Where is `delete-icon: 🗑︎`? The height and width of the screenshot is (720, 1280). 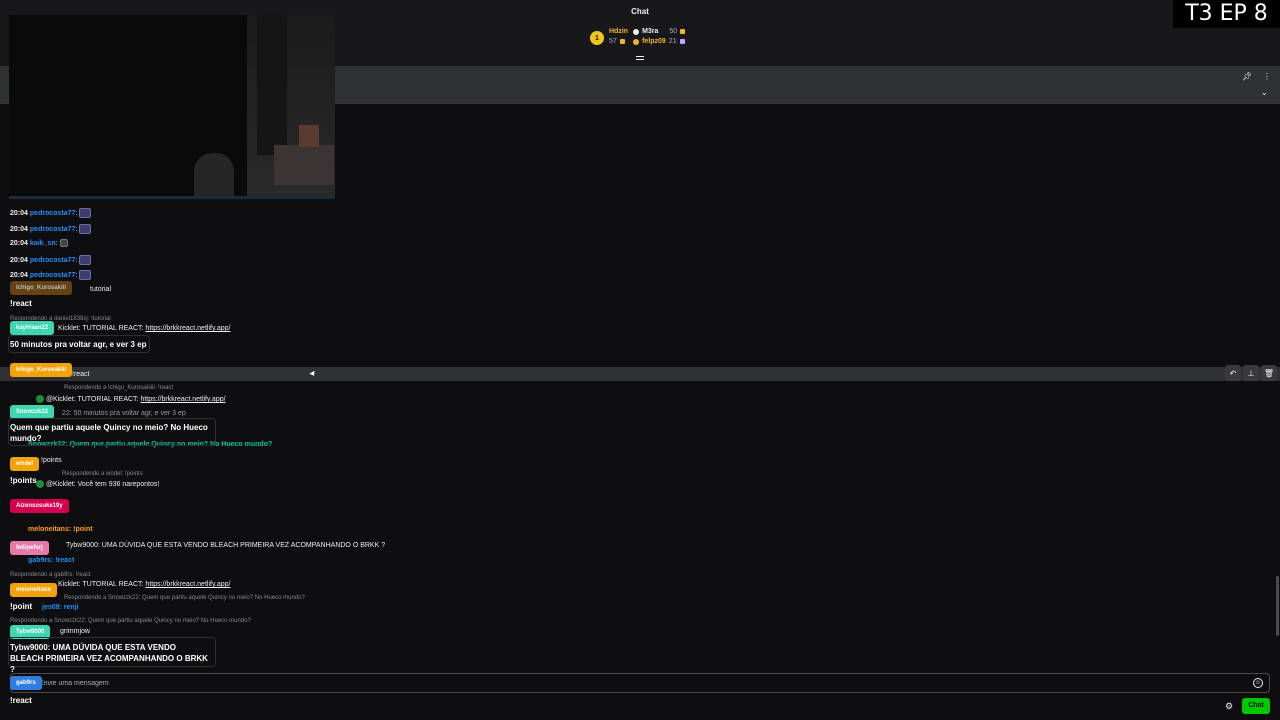
delete-icon: 🗑︎ is located at coordinates (1269, 373).